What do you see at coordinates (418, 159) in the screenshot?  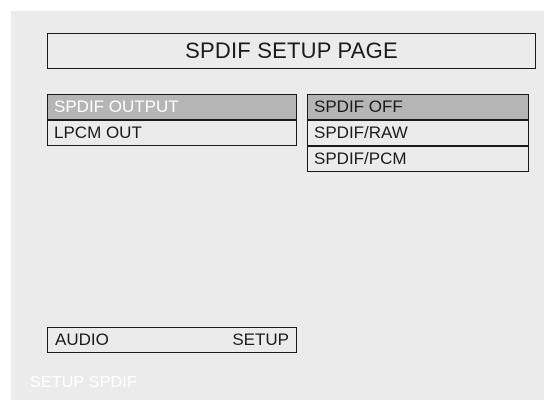 I see `option-spdif-pcm: SPDIF/PCM` at bounding box center [418, 159].